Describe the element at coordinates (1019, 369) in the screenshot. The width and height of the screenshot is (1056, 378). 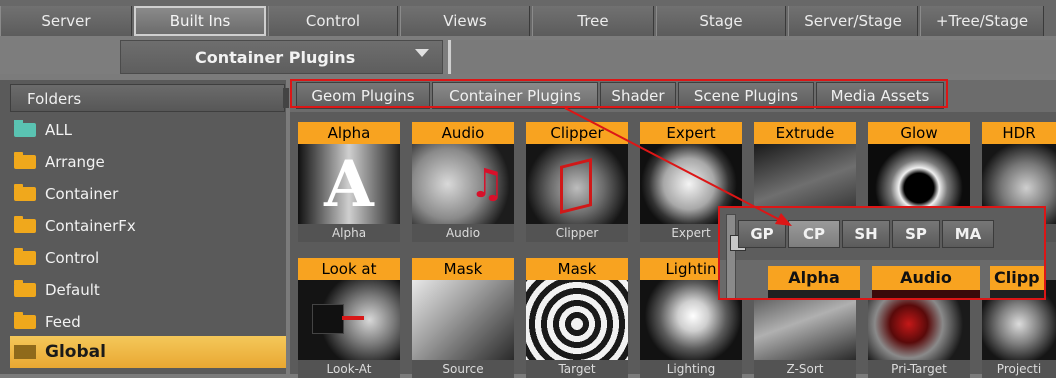
I see `plugin-caption: Projecti` at that location.